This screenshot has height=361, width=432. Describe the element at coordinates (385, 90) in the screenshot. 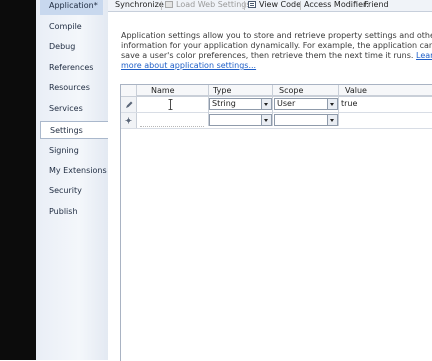

I see `column-header-value: Value` at that location.